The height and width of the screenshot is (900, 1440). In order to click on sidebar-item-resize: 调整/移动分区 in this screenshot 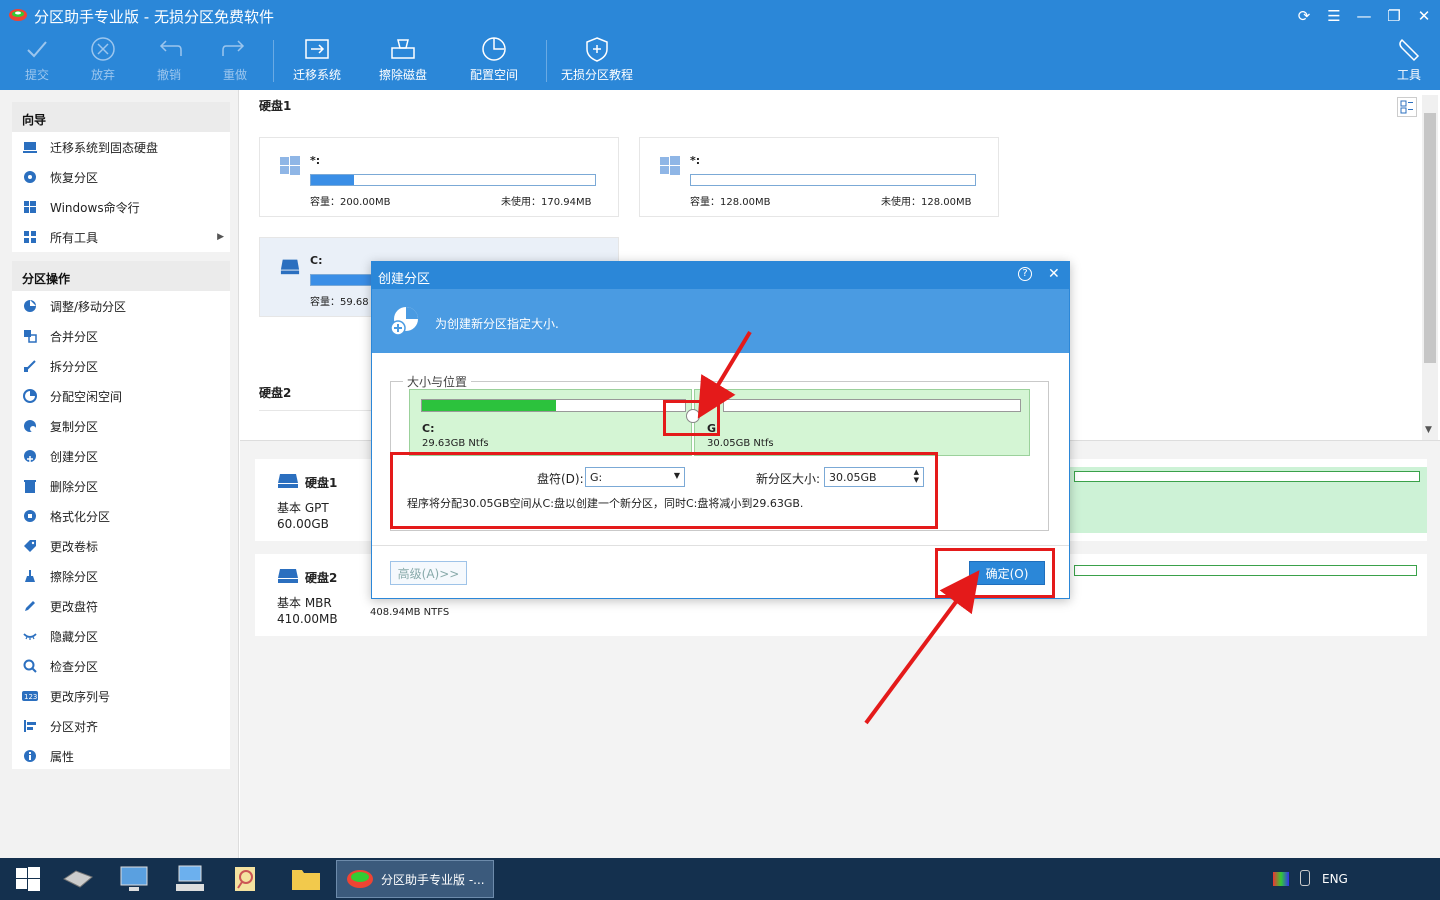, I will do `click(121, 306)`.